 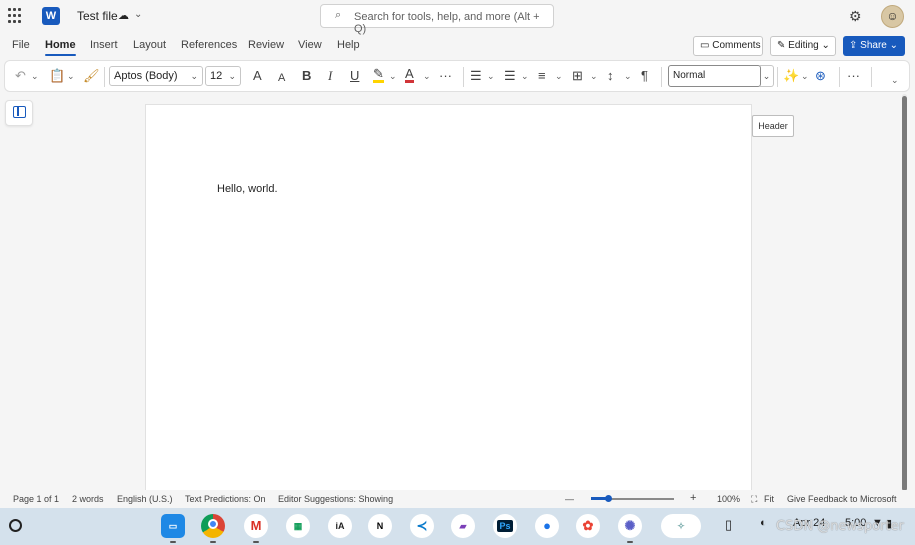 What do you see at coordinates (225, 499) in the screenshot?
I see `text-predictions: Text Predictions: On` at bounding box center [225, 499].